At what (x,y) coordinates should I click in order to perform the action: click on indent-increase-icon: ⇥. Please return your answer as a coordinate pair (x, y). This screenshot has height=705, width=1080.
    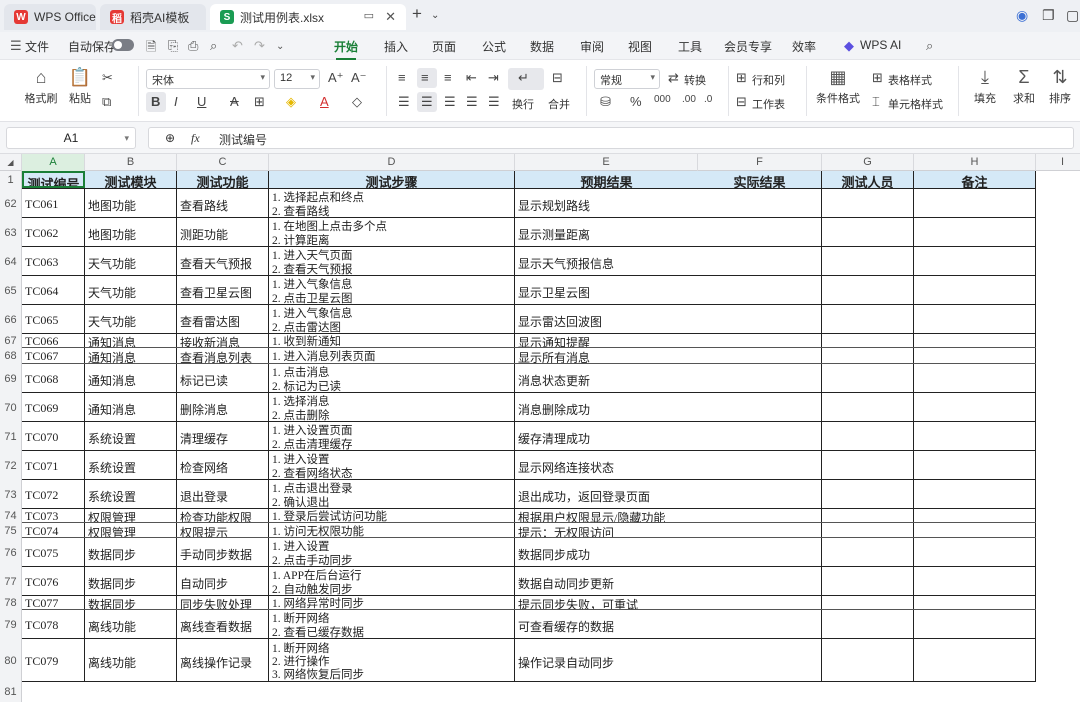
    Looking at the image, I should click on (493, 78).